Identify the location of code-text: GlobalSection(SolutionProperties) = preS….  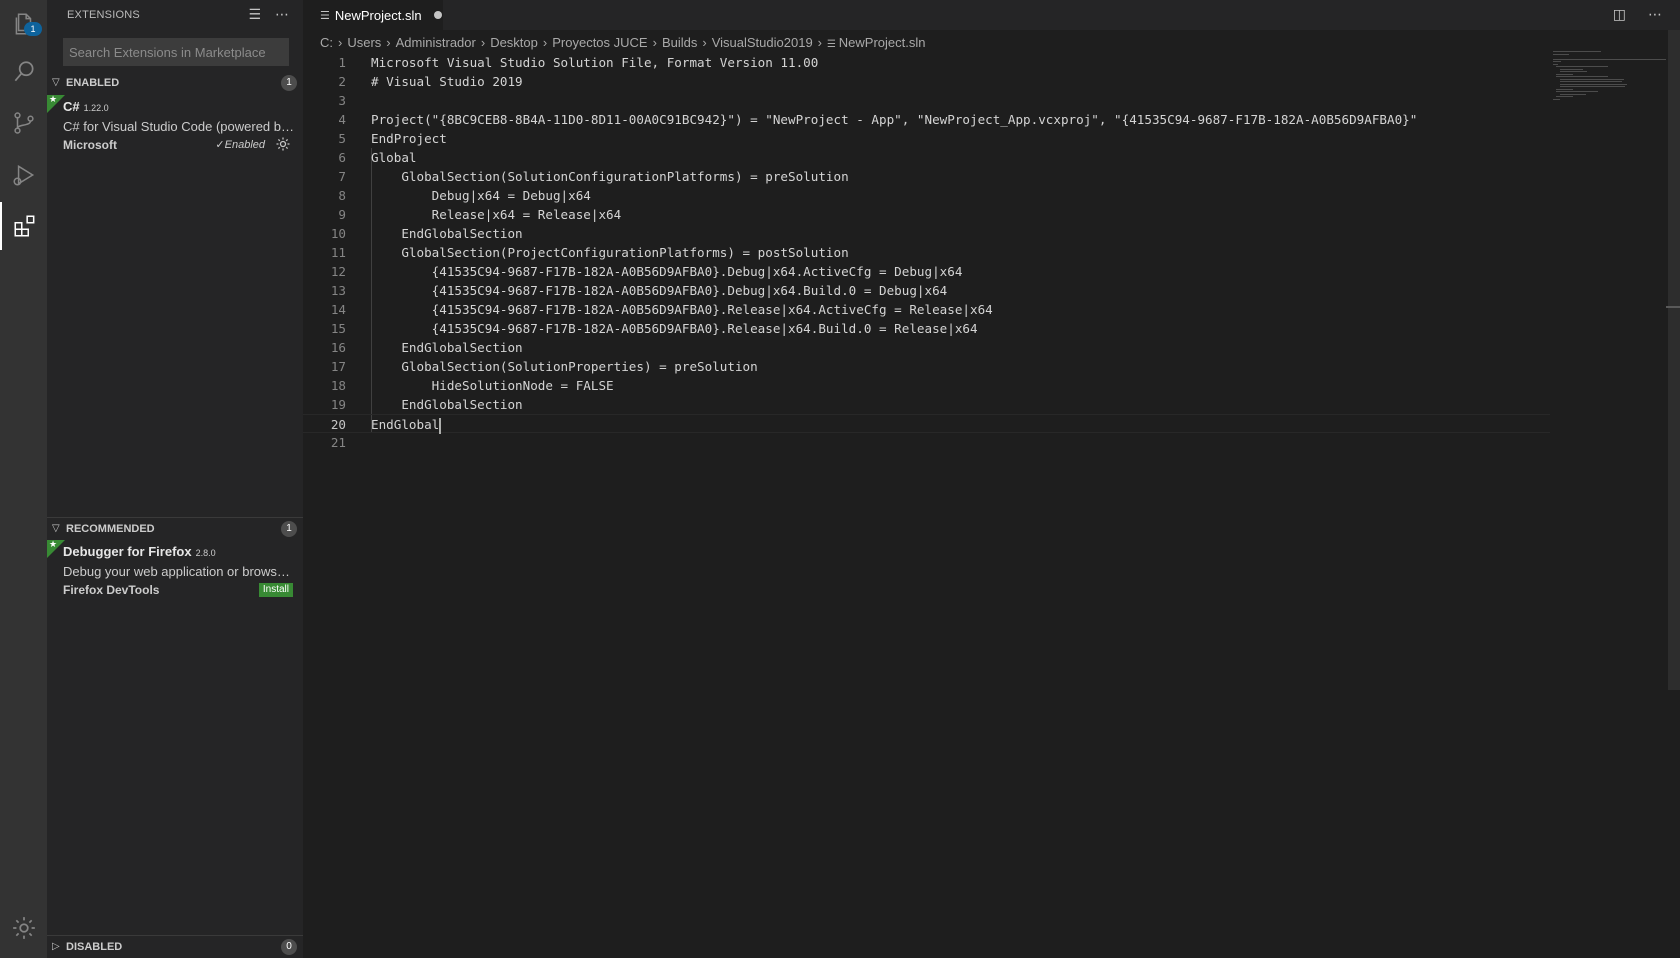
(564, 366).